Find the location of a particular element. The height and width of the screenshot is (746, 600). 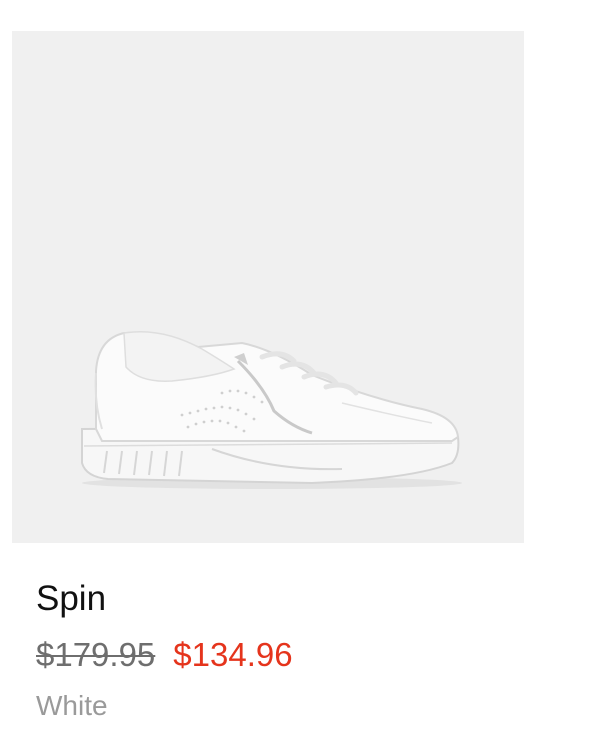

original-price: $179.95 is located at coordinates (96, 654).